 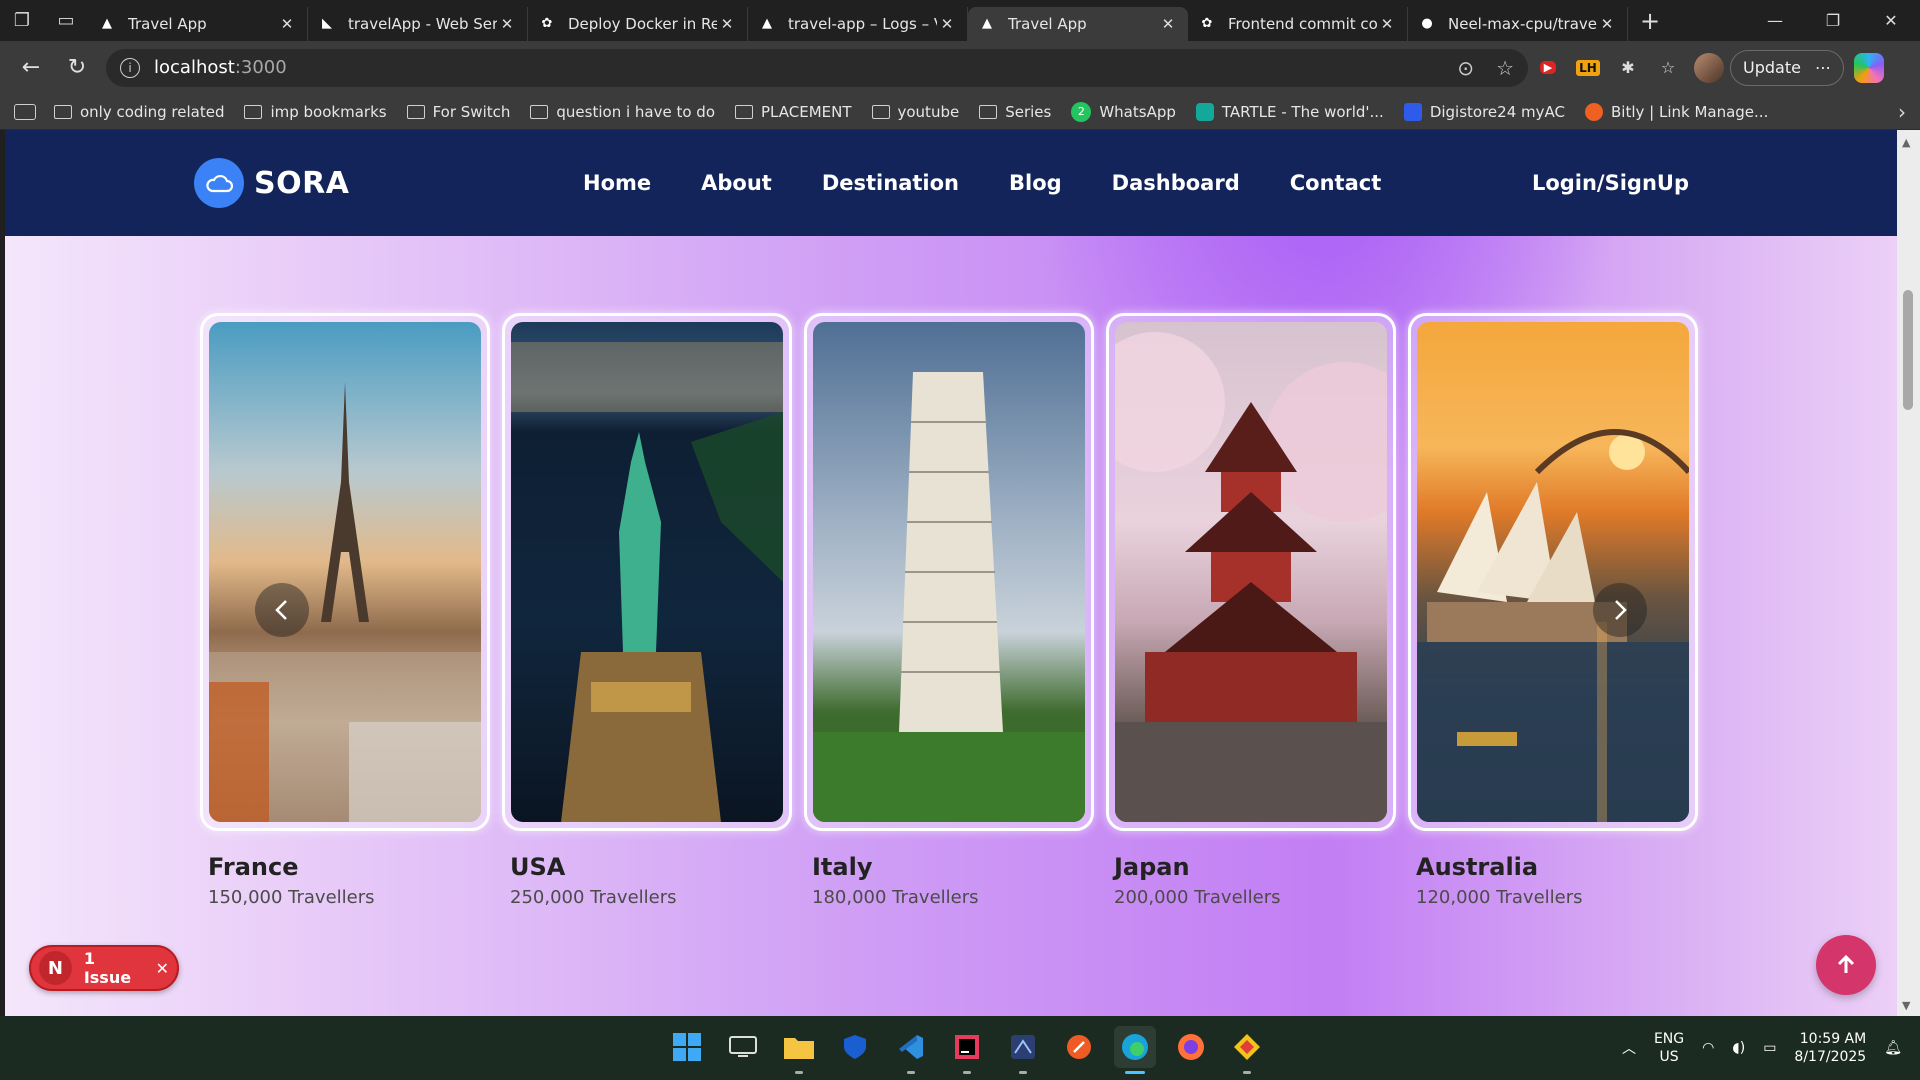 I want to click on browser-tab-active: ▲ Travel App ✕, so click(x=1078, y=23).